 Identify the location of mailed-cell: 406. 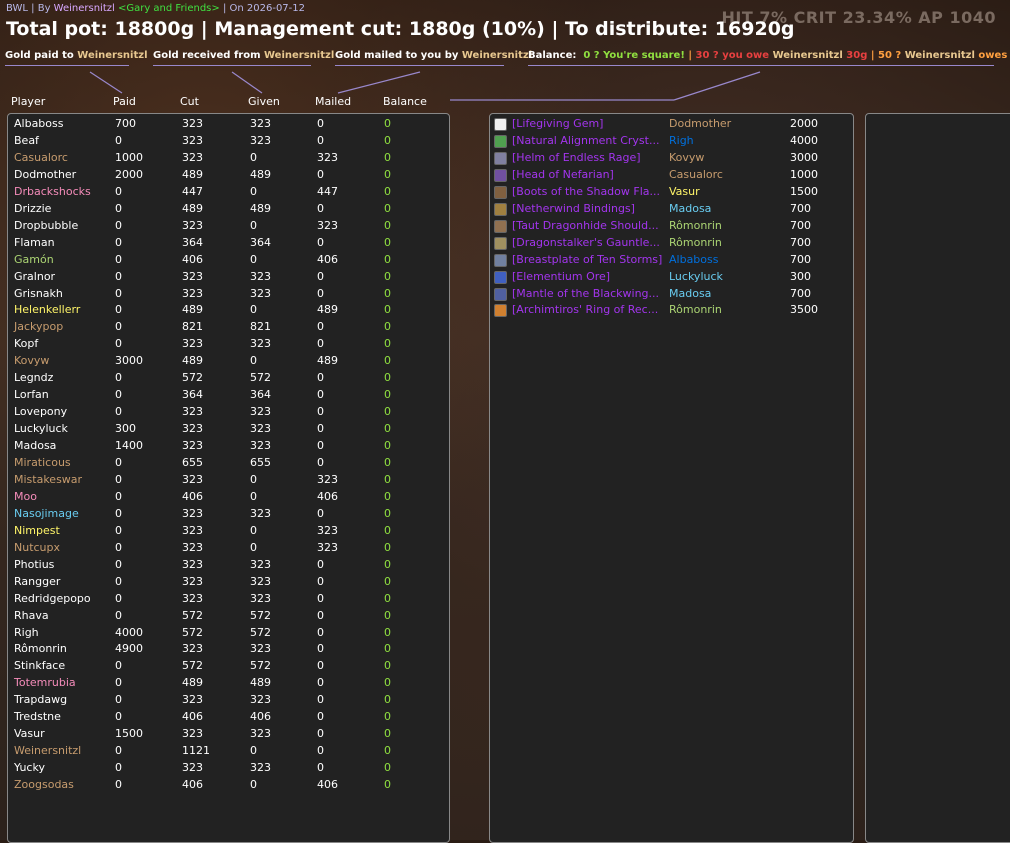
(327, 259).